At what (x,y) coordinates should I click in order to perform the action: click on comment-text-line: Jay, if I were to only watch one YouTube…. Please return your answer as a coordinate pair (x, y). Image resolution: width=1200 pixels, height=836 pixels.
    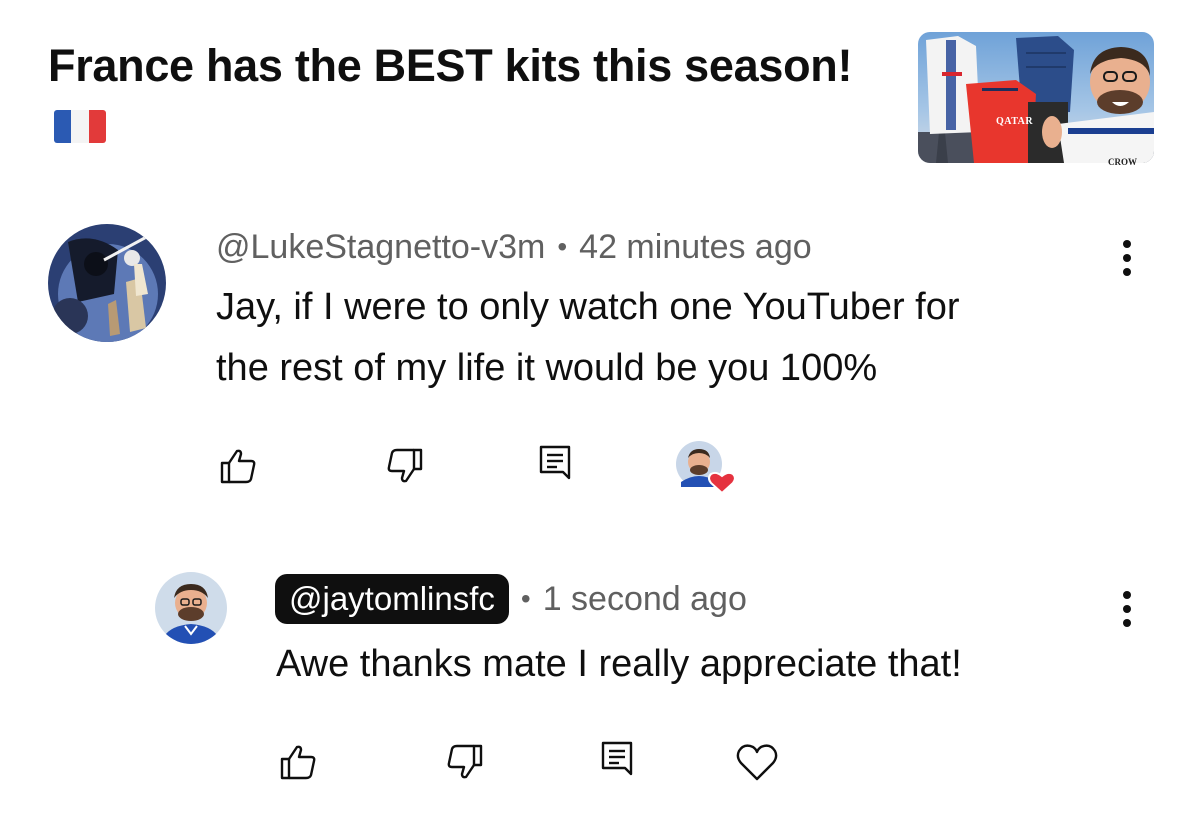
    Looking at the image, I should click on (588, 307).